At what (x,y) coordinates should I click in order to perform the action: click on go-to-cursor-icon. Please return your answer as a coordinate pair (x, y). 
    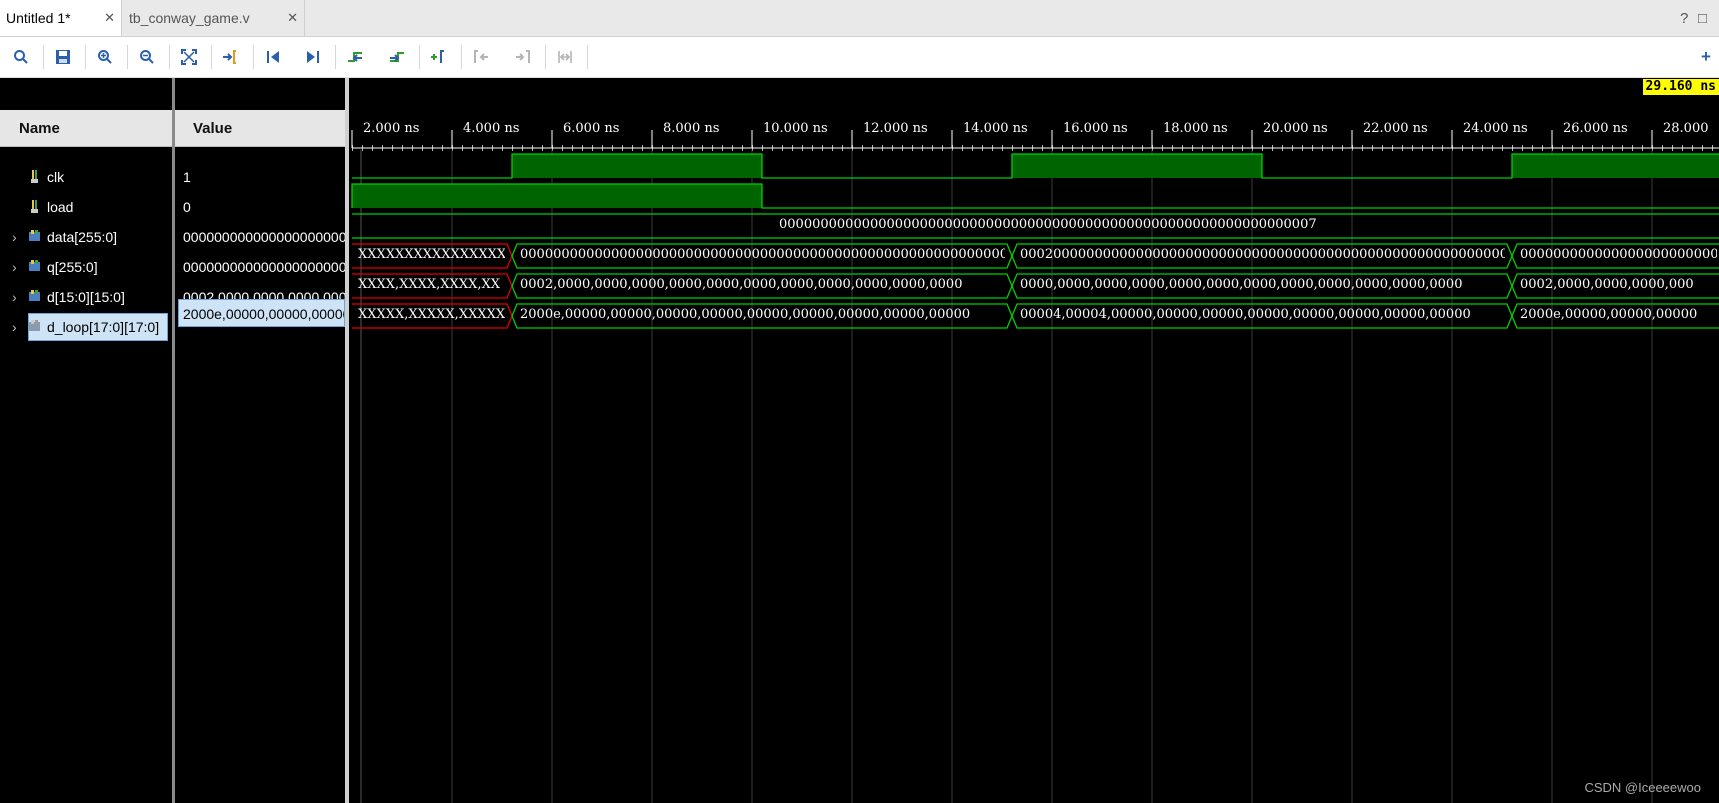
    Looking at the image, I should click on (231, 57).